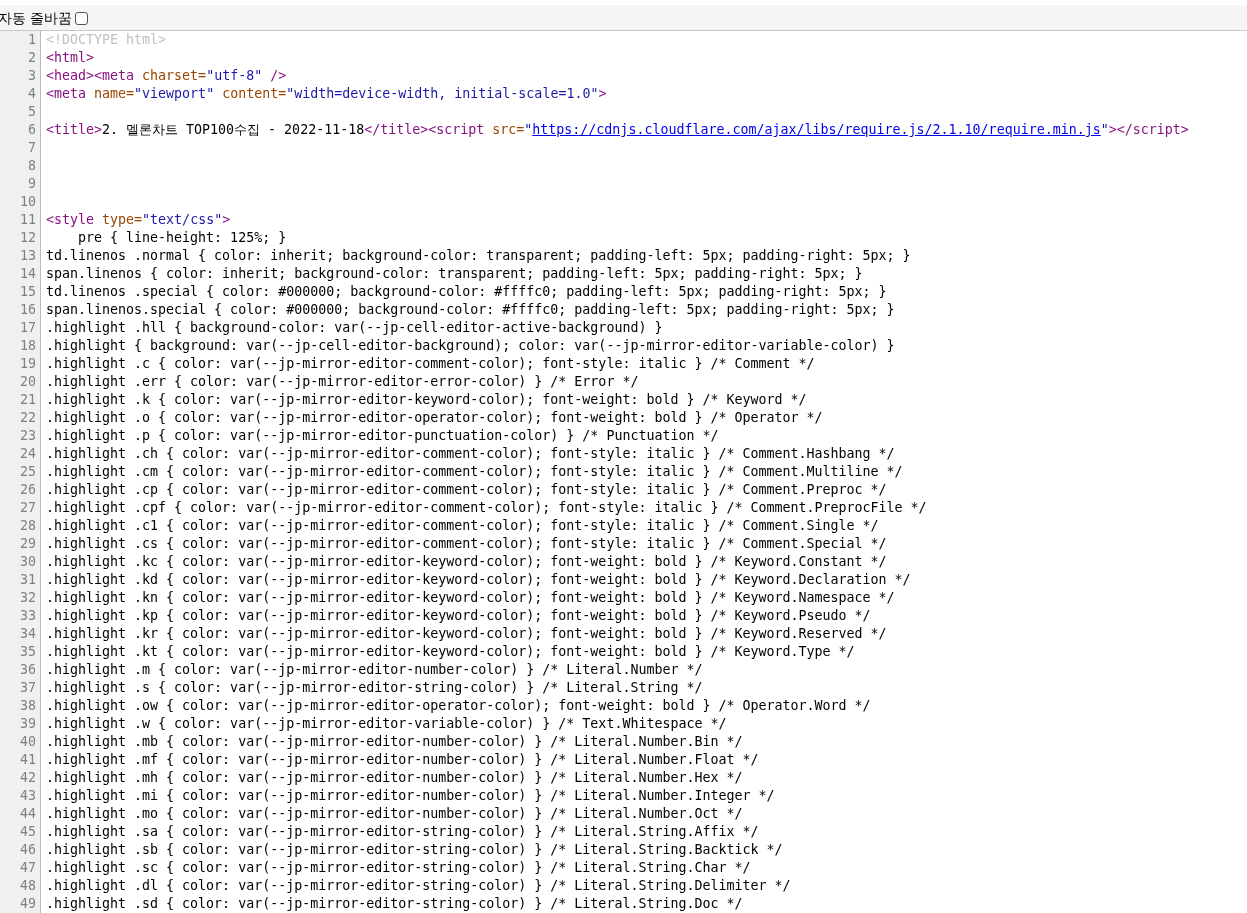  What do you see at coordinates (28, 796) in the screenshot?
I see `line-number: 43` at bounding box center [28, 796].